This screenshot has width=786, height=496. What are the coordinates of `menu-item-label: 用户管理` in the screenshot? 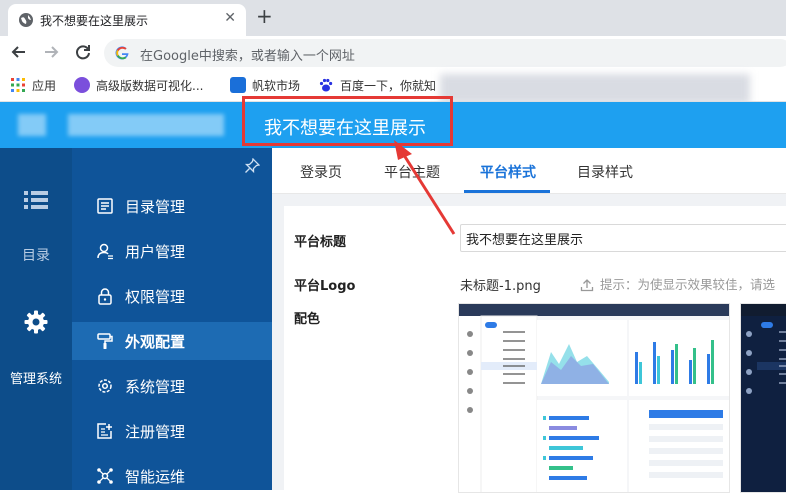 It's located at (155, 252).